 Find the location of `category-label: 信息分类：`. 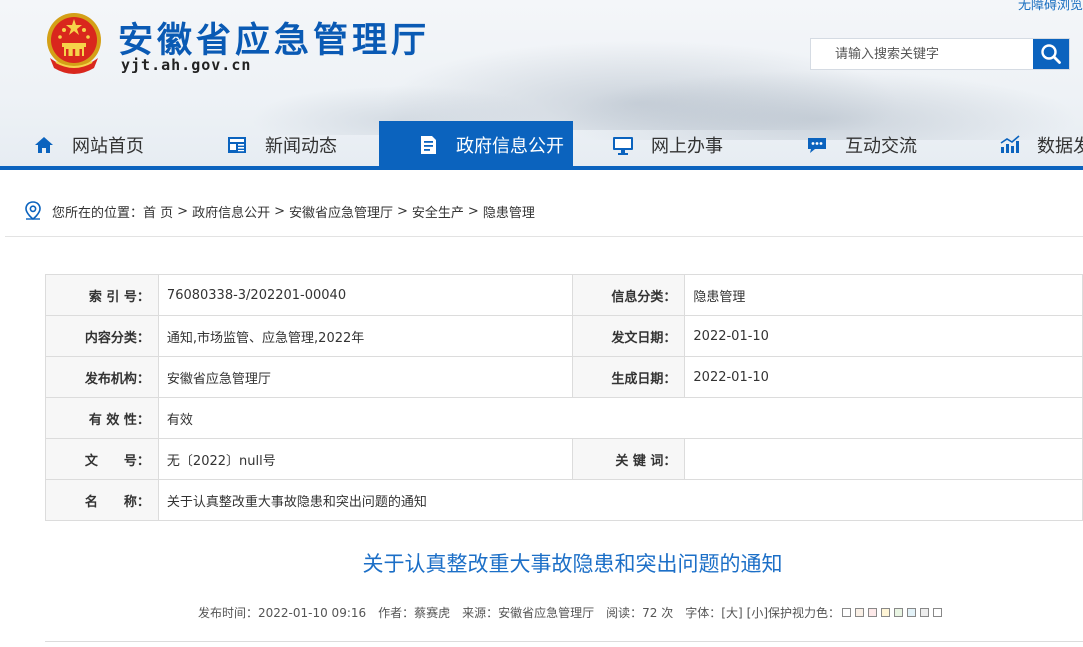

category-label: 信息分类： is located at coordinates (628, 295).